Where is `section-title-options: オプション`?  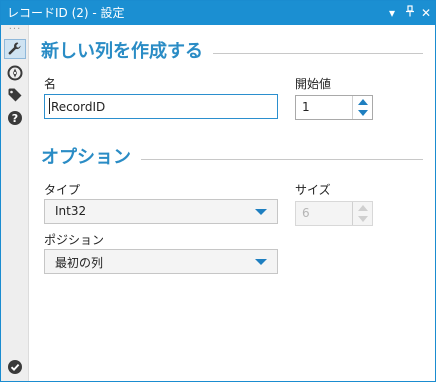 section-title-options: オプション is located at coordinates (86, 157).